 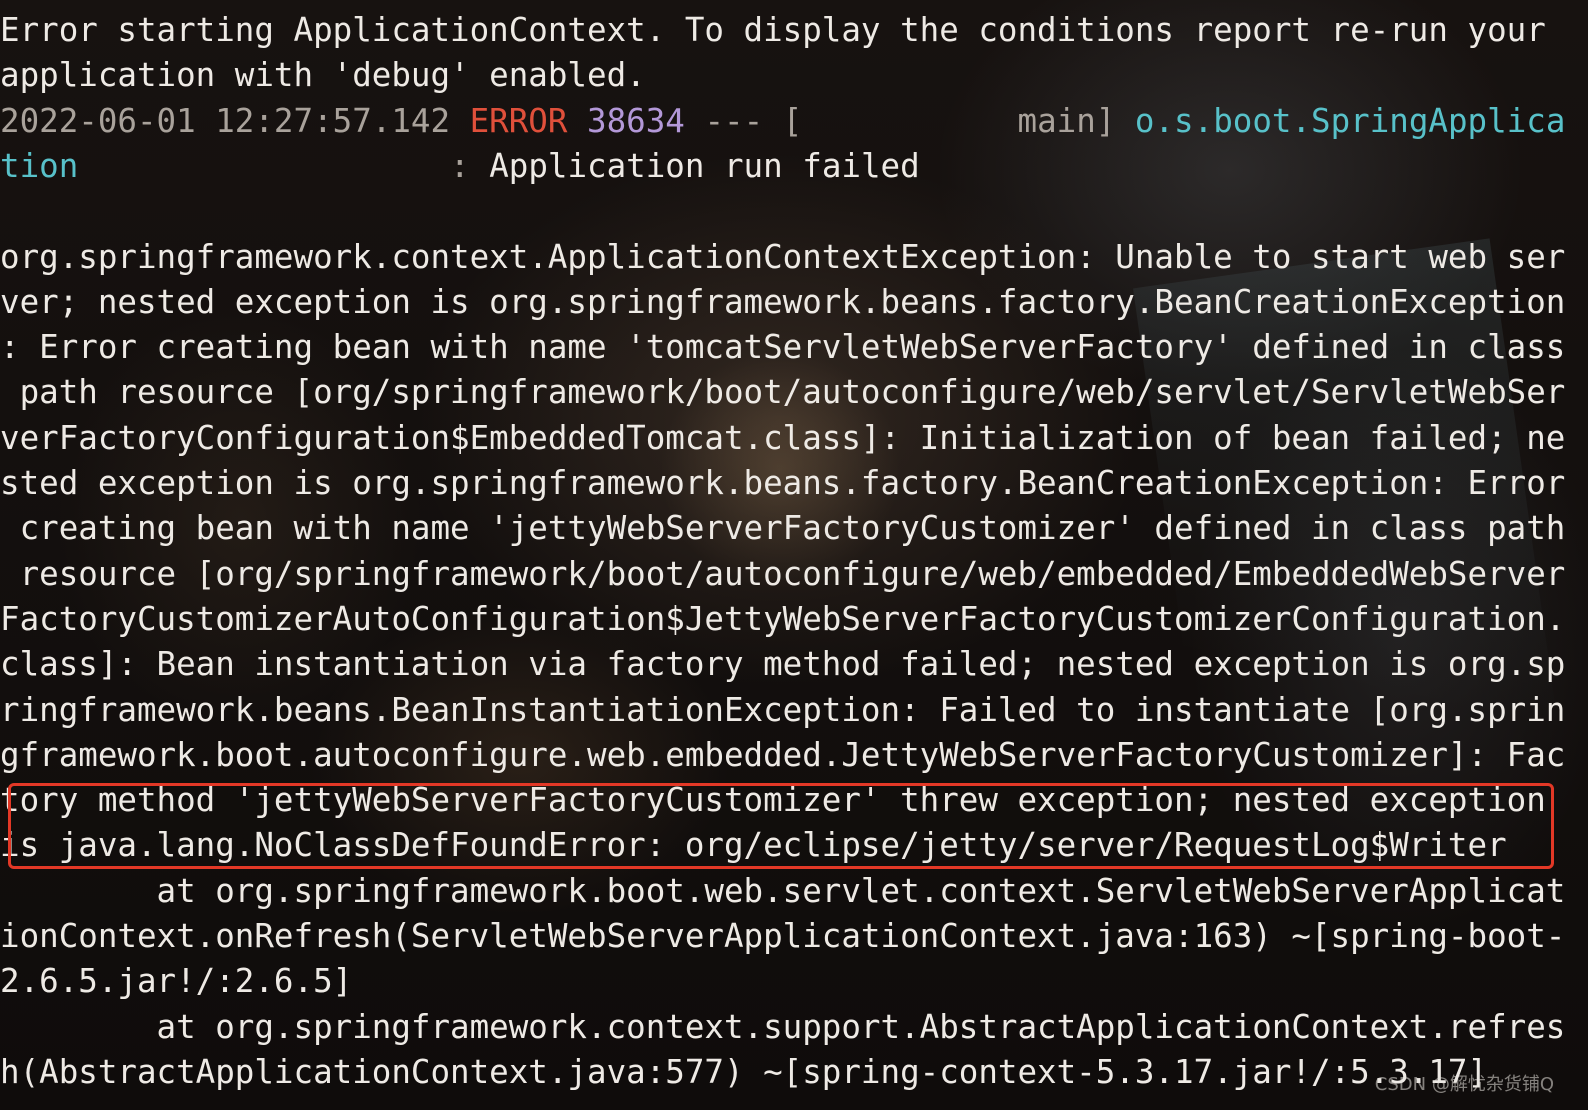 I want to click on log-level-error: ERROR, so click(x=518, y=120).